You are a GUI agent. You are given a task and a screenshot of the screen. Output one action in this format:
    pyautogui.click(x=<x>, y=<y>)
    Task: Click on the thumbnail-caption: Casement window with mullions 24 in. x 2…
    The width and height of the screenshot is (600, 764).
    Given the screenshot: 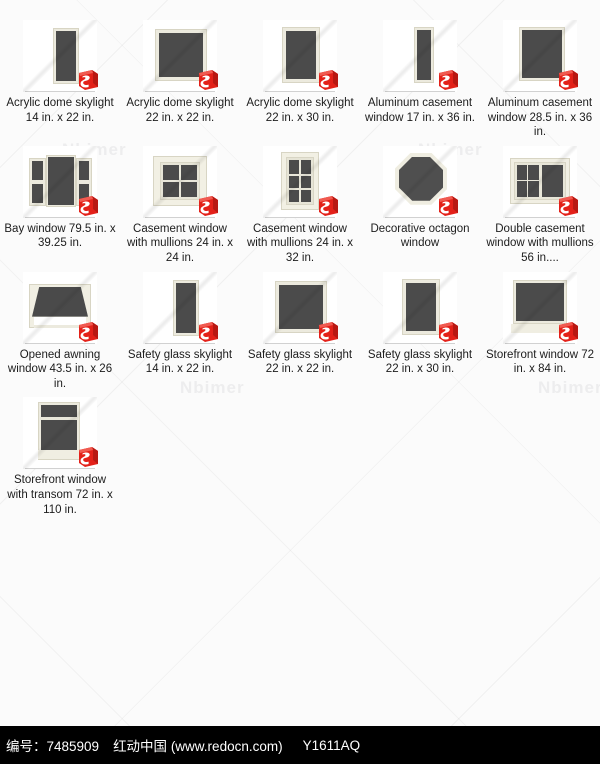 What is the action you would take?
    pyautogui.click(x=180, y=243)
    